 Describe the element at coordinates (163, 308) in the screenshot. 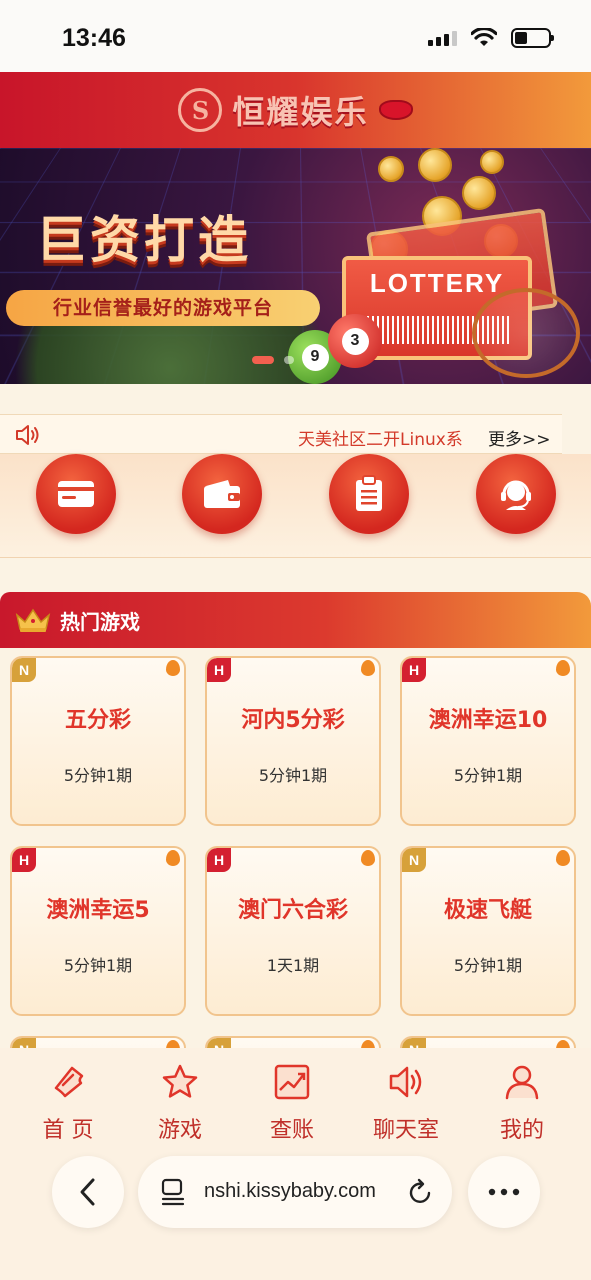

I see `banner-subtitle: 行业信誉最好的游戏平台` at that location.